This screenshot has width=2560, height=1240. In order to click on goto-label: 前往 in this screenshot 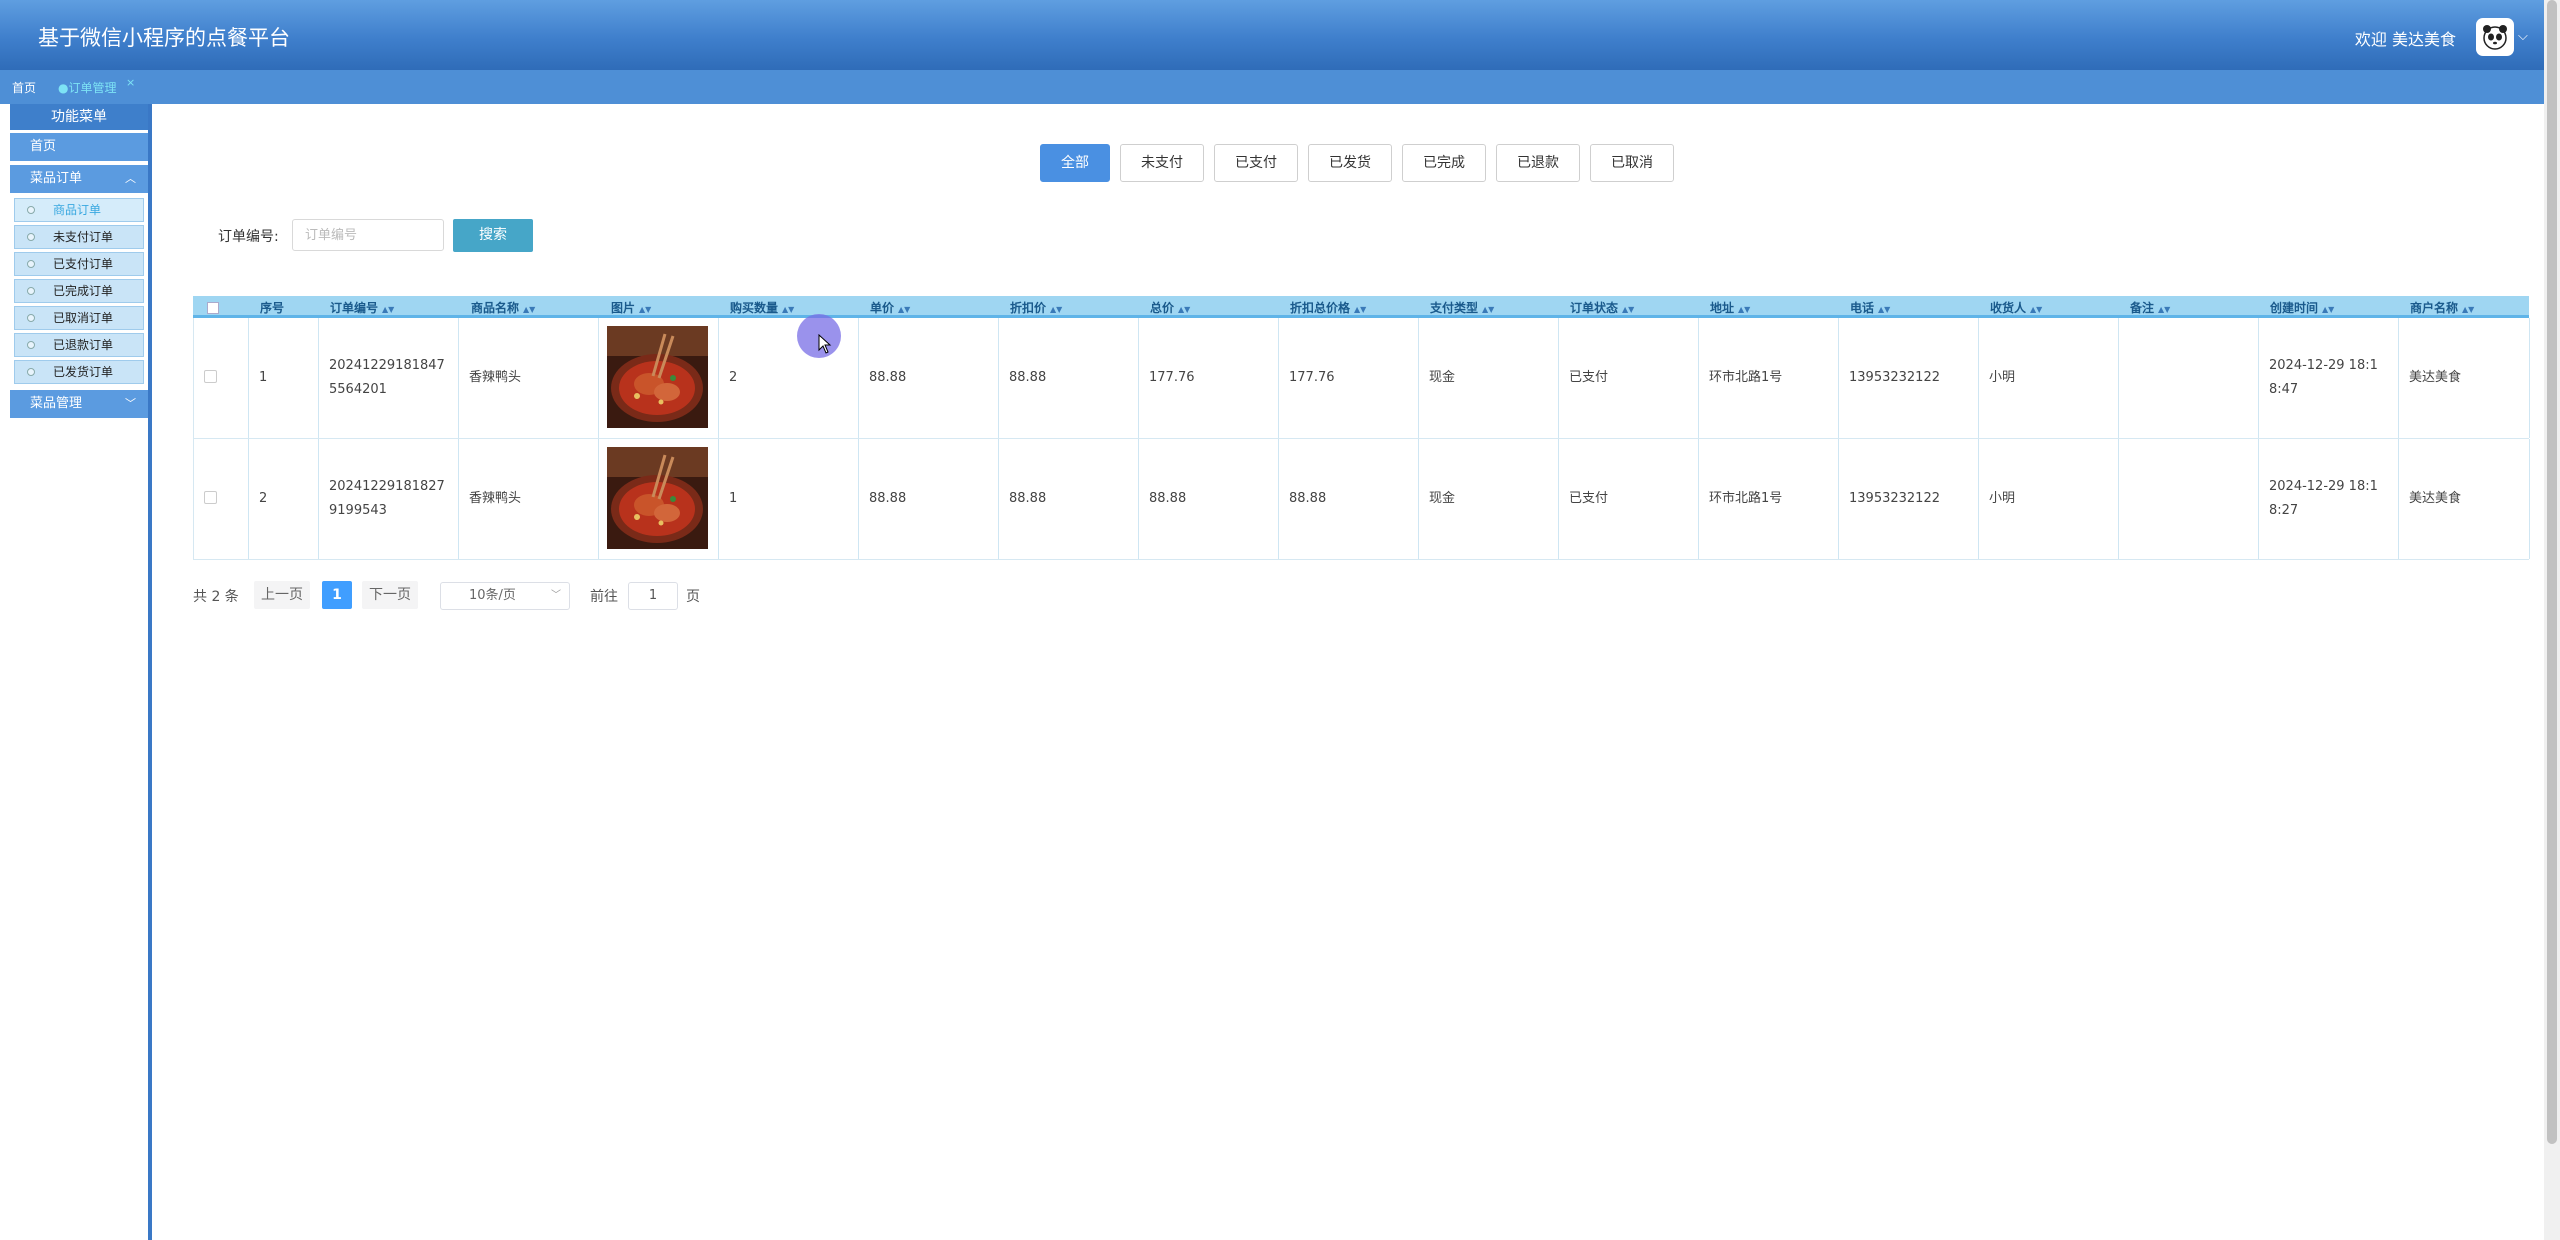, I will do `click(604, 597)`.